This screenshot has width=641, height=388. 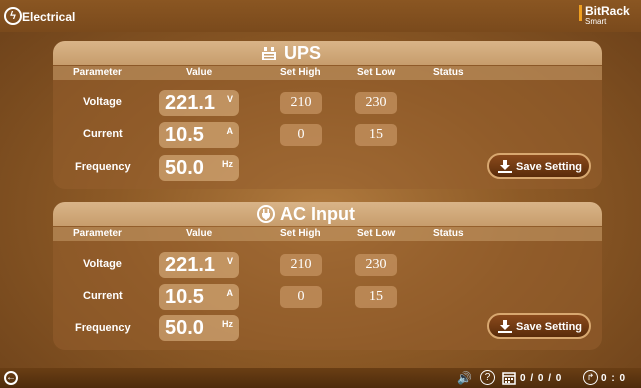 What do you see at coordinates (269, 53) in the screenshot?
I see `ups-battery-icon` at bounding box center [269, 53].